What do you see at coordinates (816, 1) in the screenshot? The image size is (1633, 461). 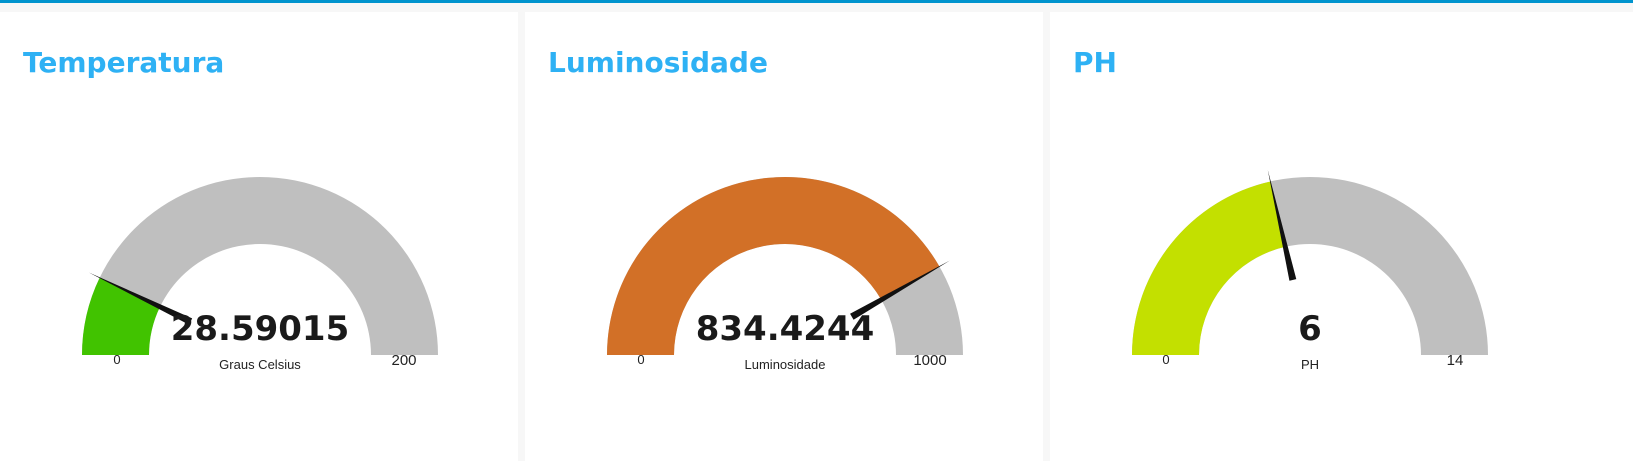 I see `top-accent-bar` at bounding box center [816, 1].